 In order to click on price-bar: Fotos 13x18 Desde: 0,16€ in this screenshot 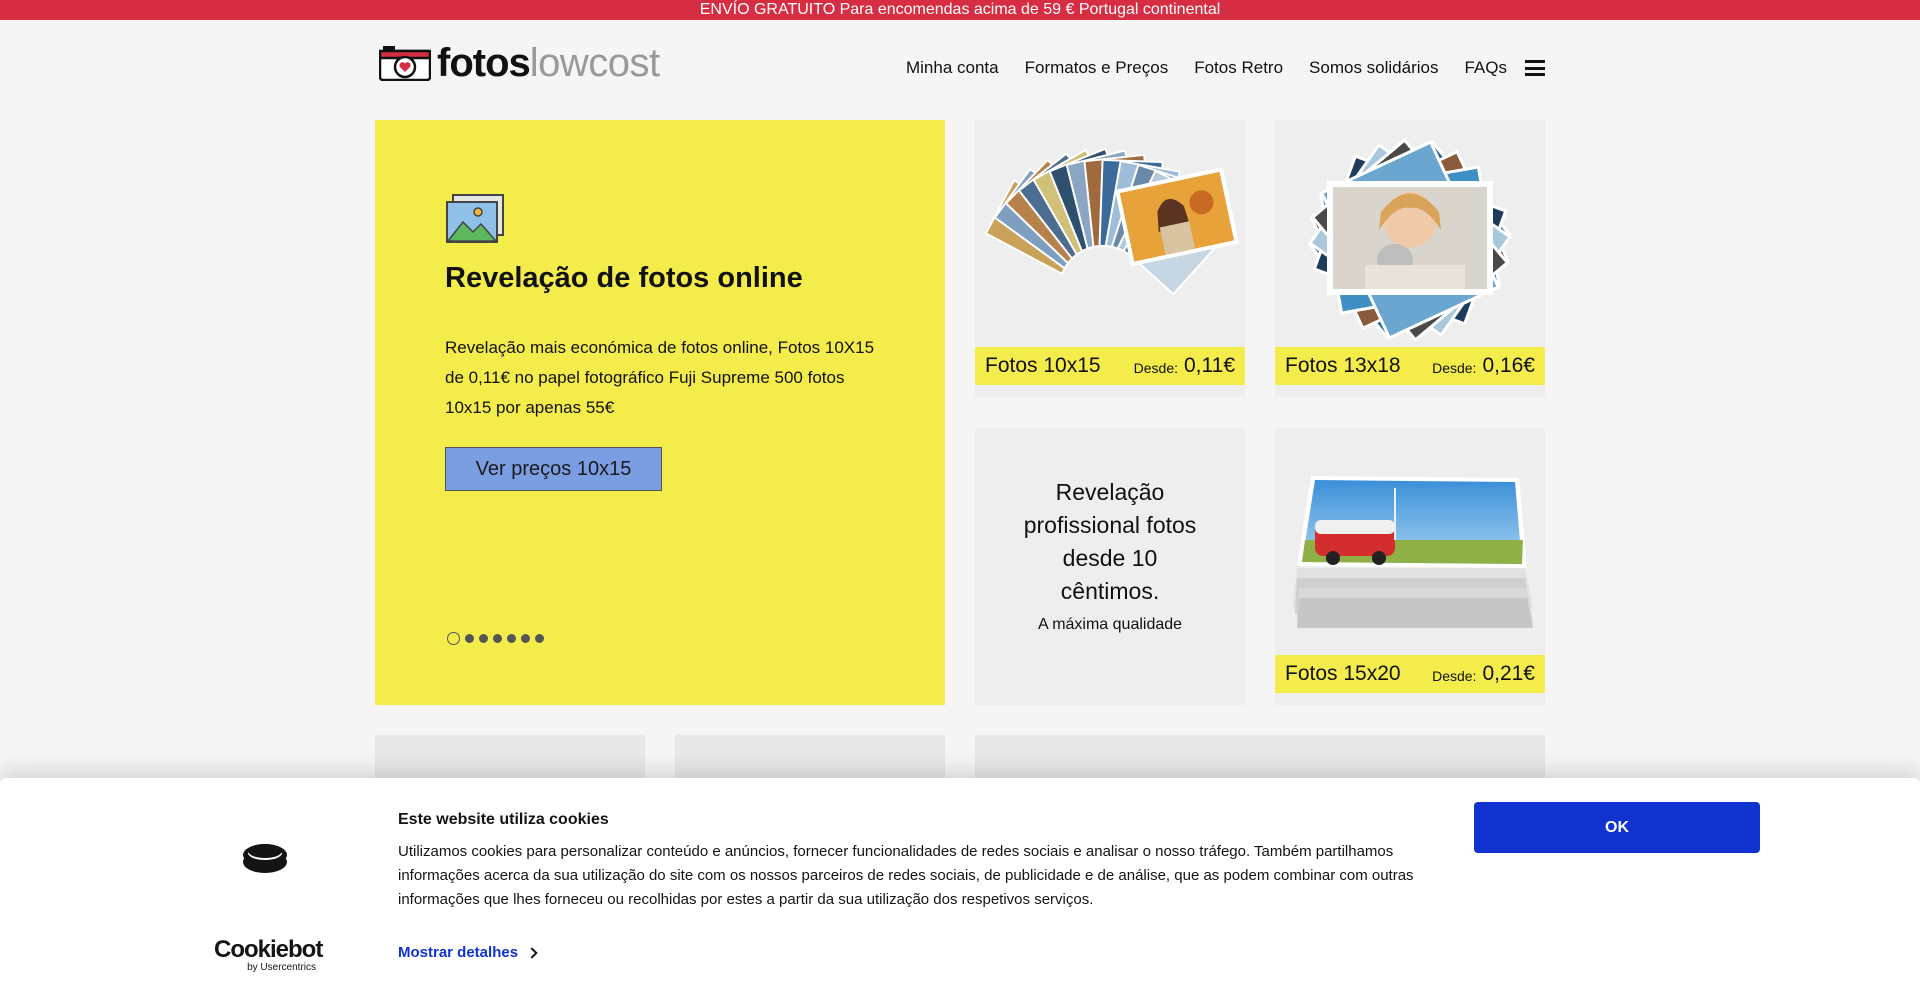, I will do `click(1410, 366)`.